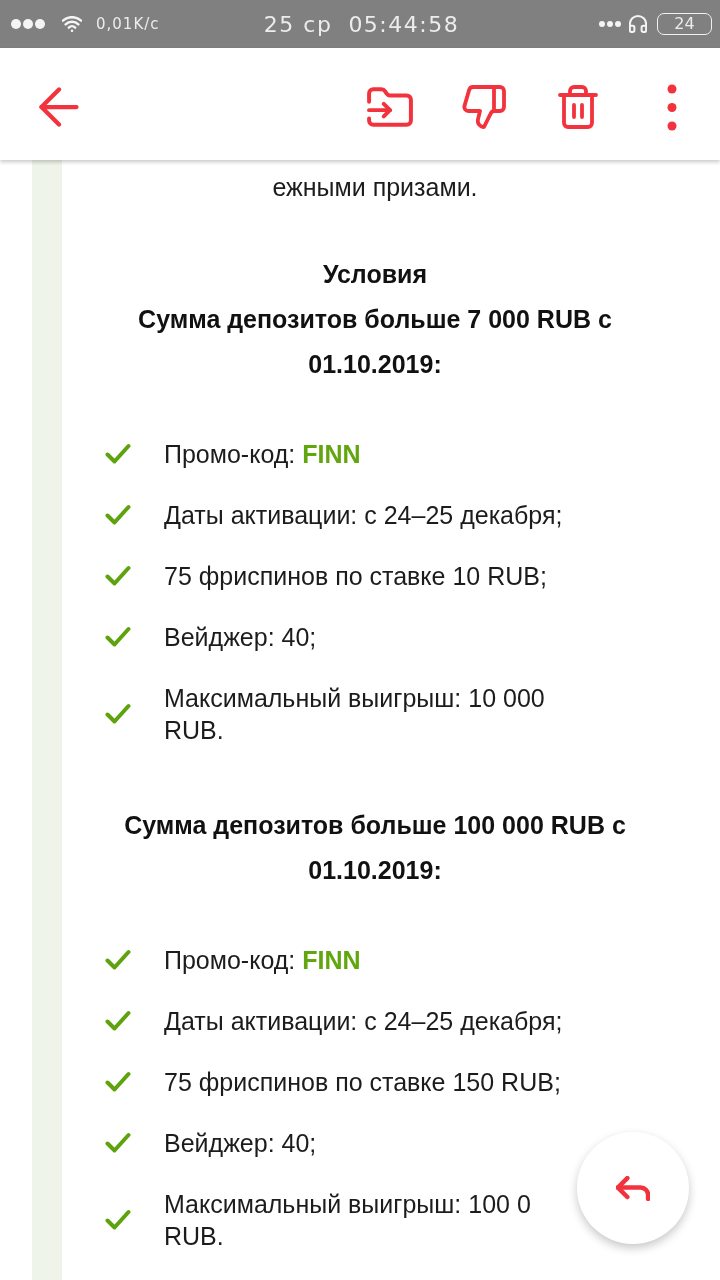 The image size is (720, 1280). What do you see at coordinates (362, 1082) in the screenshot?
I see `condition-text: 75 фриспинов по ставке 150 RUB;` at bounding box center [362, 1082].